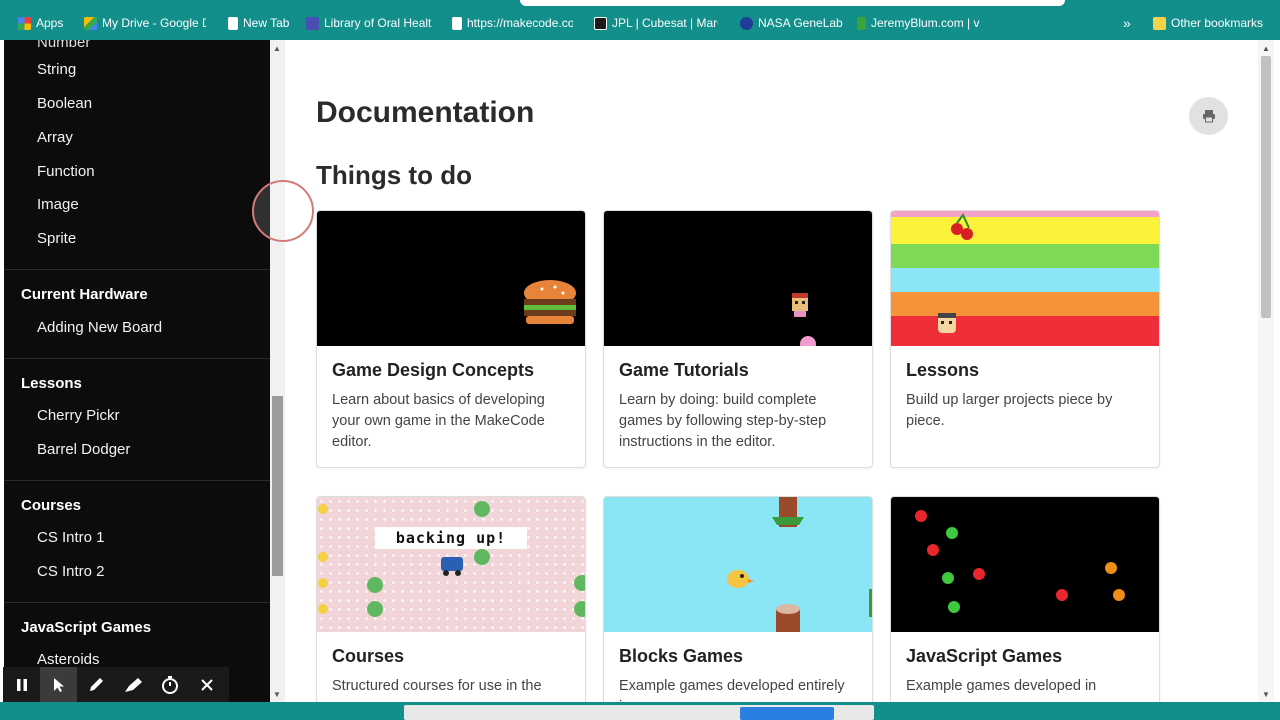 This screenshot has width=1280, height=720. Describe the element at coordinates (1159, 23) in the screenshot. I see `folder-icon` at that location.